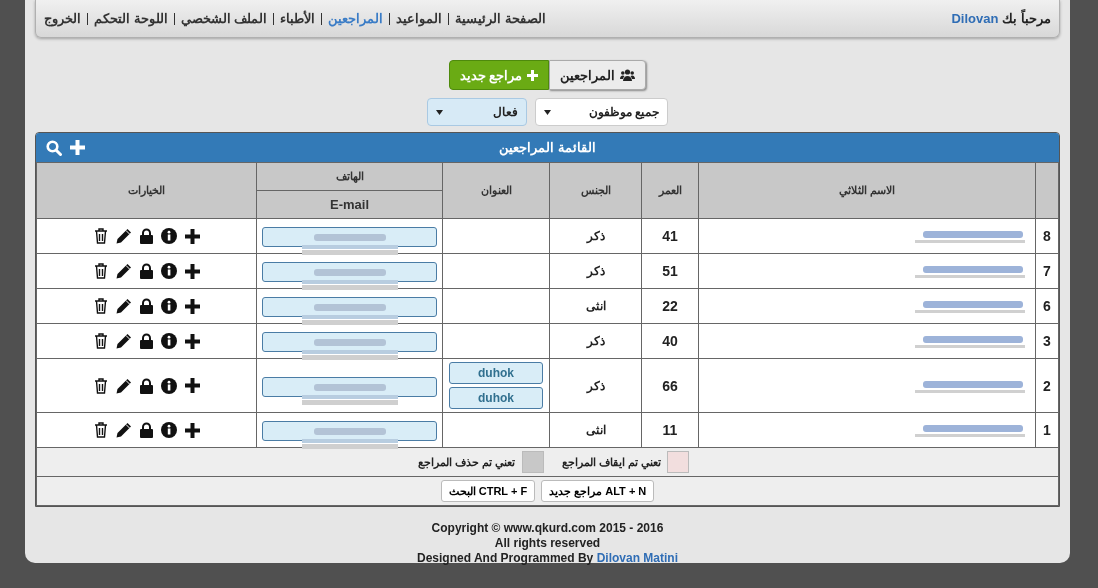 The width and height of the screenshot is (1098, 588). I want to click on author-link: Dilovan Matini, so click(637, 558).